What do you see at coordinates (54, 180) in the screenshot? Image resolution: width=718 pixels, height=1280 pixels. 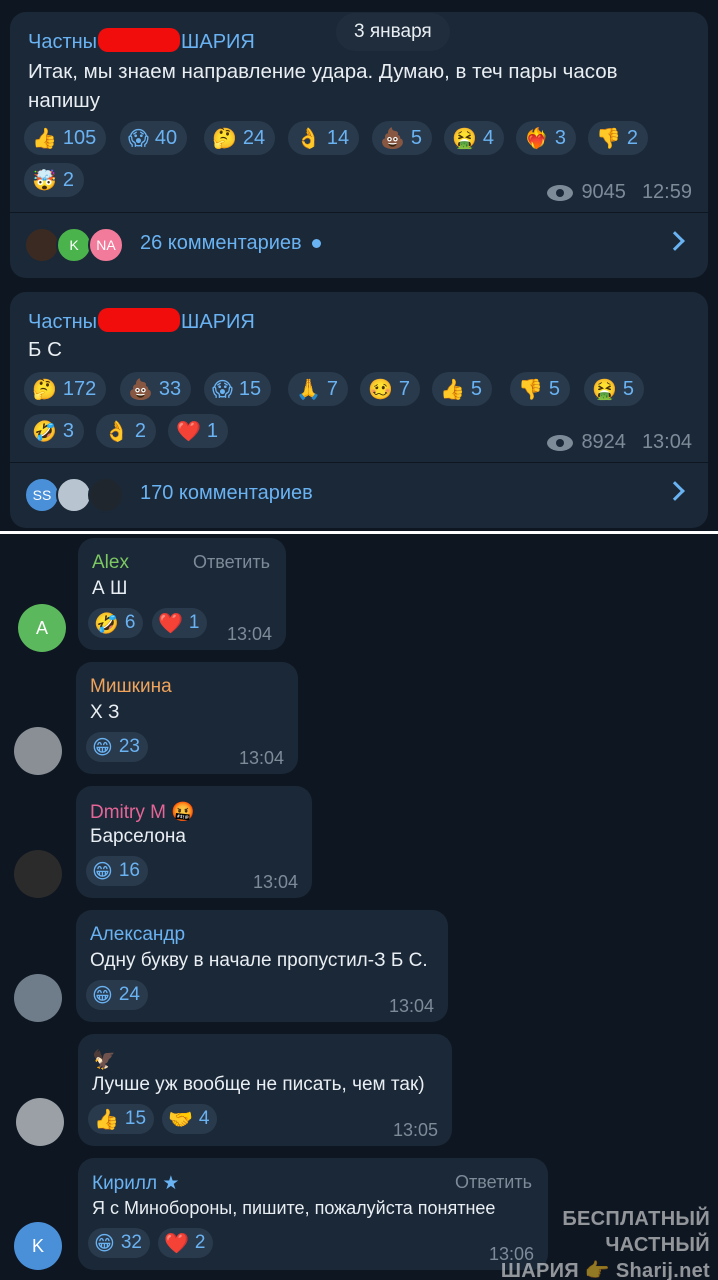 I see `reaction-chip: 🤯 2` at bounding box center [54, 180].